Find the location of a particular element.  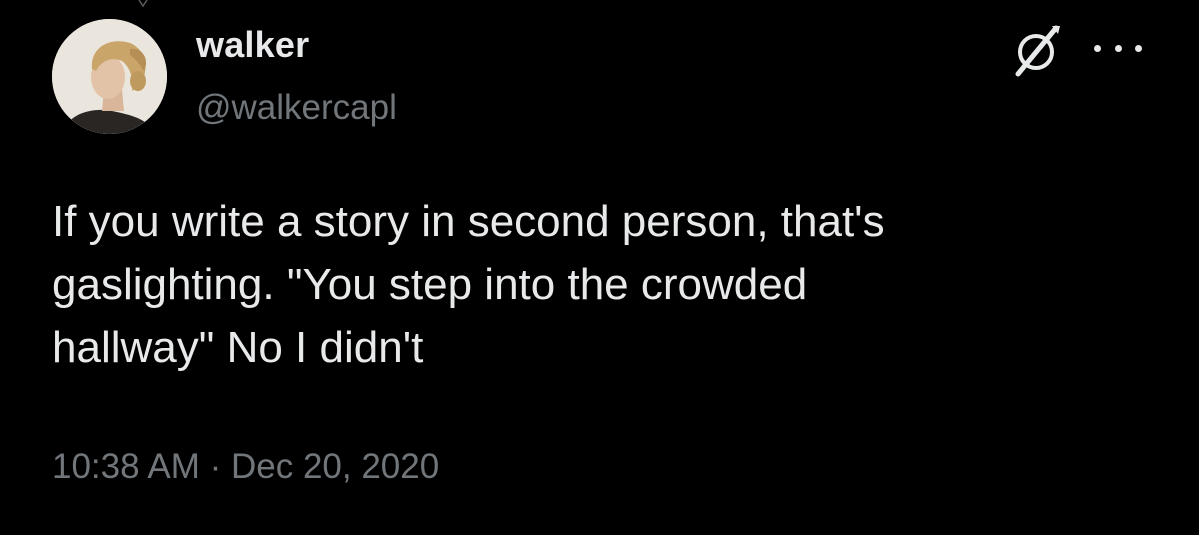

more-options-icon is located at coordinates (1118, 48).